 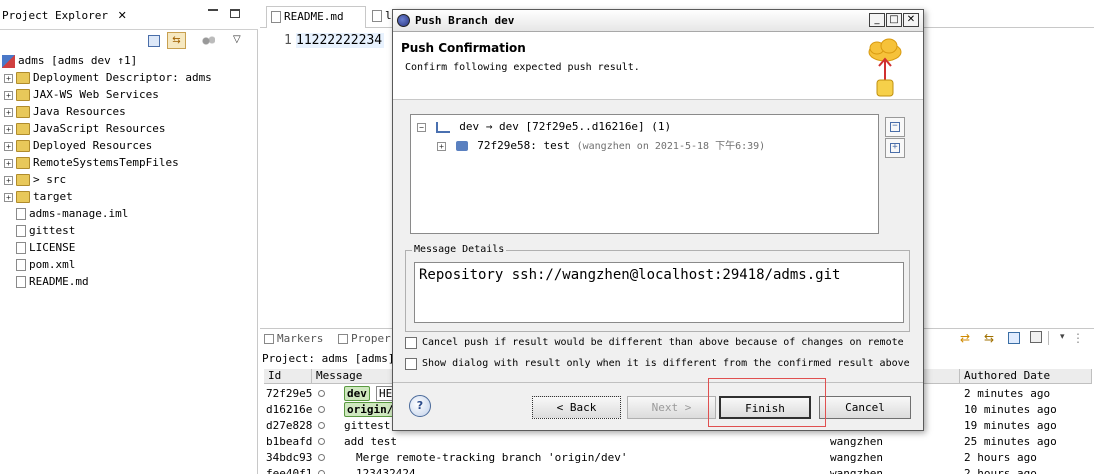 I want to click on toolbar-compare-icon: ⇄, so click(x=967, y=338).